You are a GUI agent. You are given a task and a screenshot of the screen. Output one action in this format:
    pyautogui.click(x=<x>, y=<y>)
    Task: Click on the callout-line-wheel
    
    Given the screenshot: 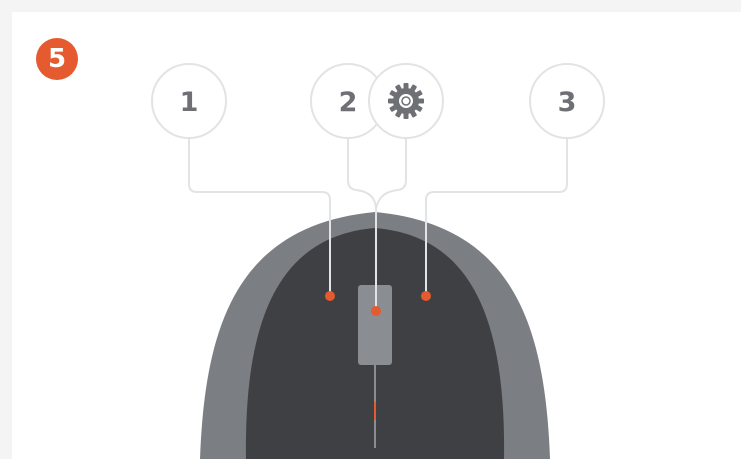 What is the action you would take?
    pyautogui.click(x=391, y=174)
    